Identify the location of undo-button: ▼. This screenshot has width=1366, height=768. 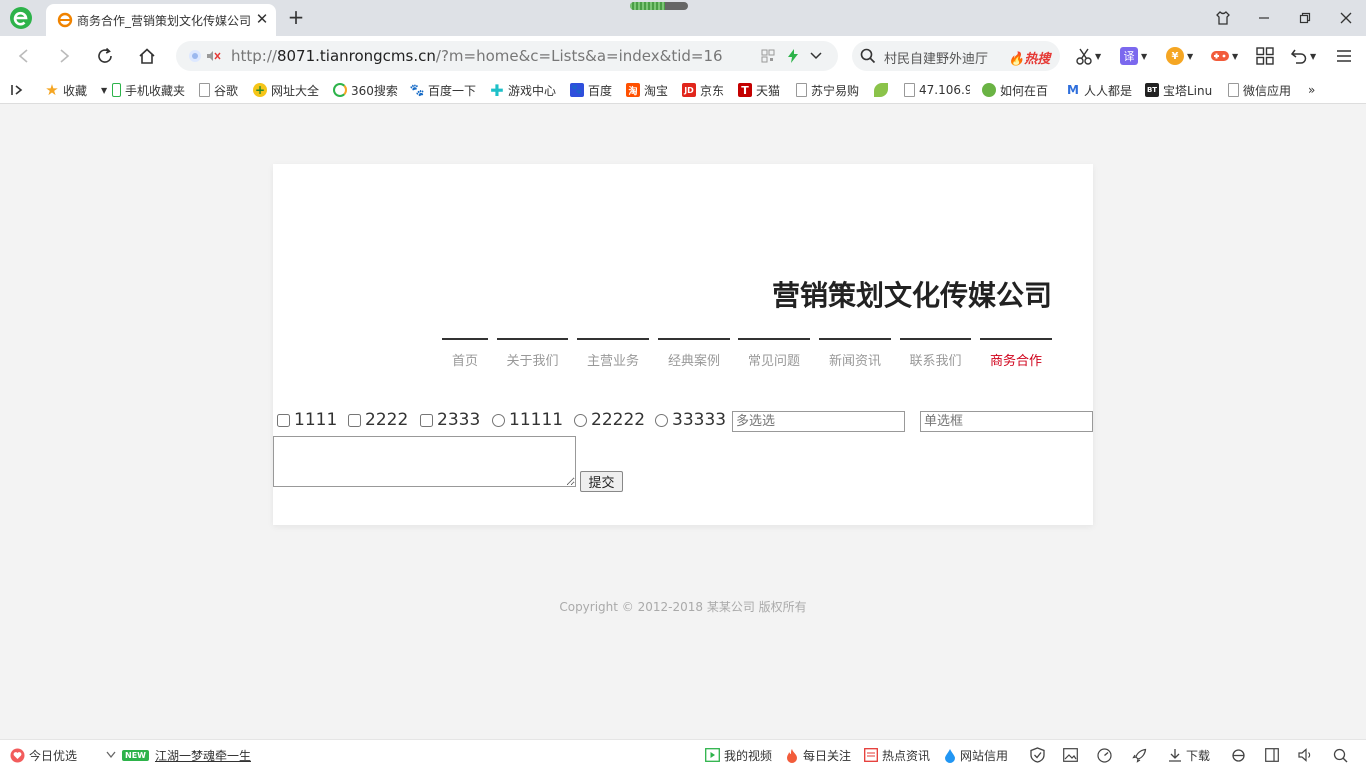
(1303, 56).